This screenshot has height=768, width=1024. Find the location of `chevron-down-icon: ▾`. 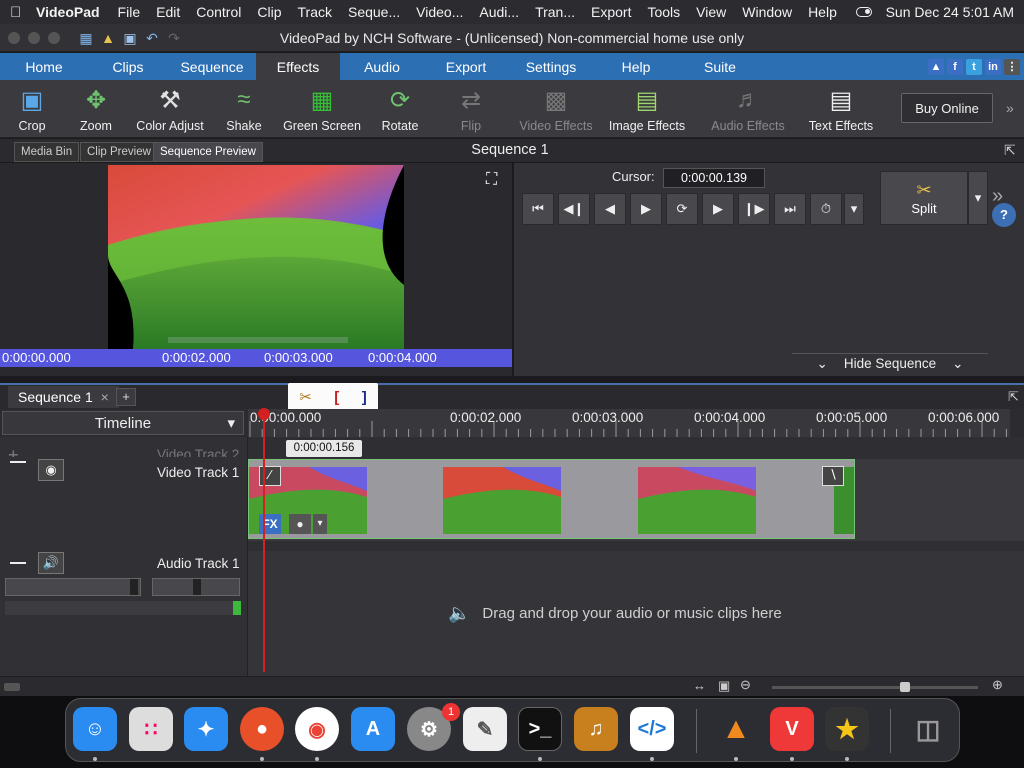

chevron-down-icon: ▾ is located at coordinates (320, 524).